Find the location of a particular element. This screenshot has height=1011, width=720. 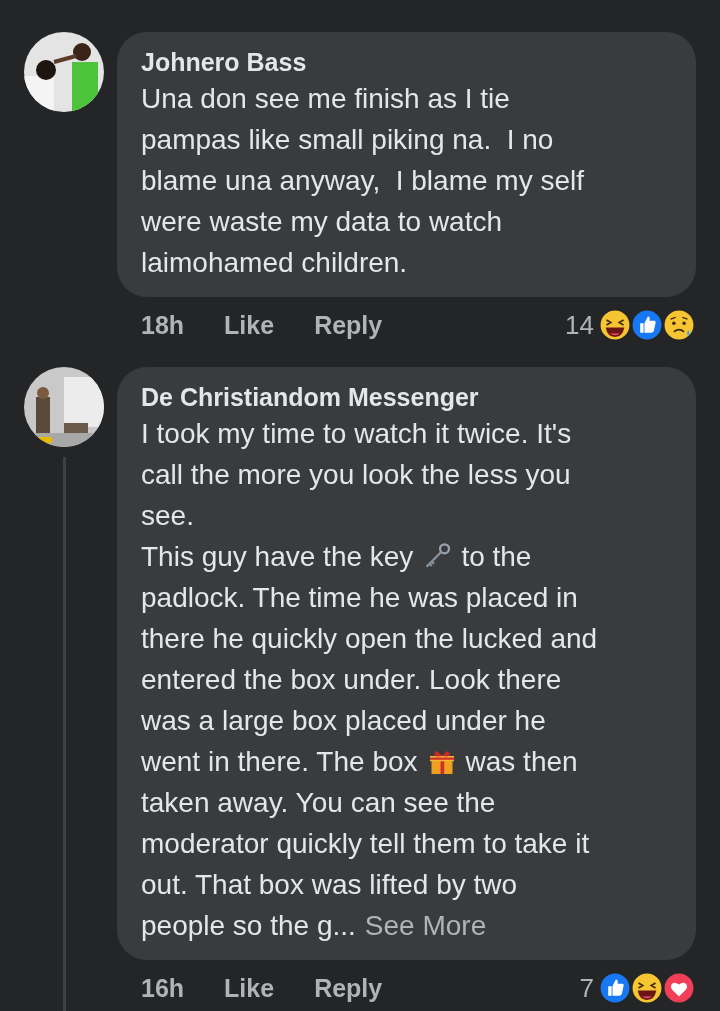

sad-emoji-icon is located at coordinates (679, 325).